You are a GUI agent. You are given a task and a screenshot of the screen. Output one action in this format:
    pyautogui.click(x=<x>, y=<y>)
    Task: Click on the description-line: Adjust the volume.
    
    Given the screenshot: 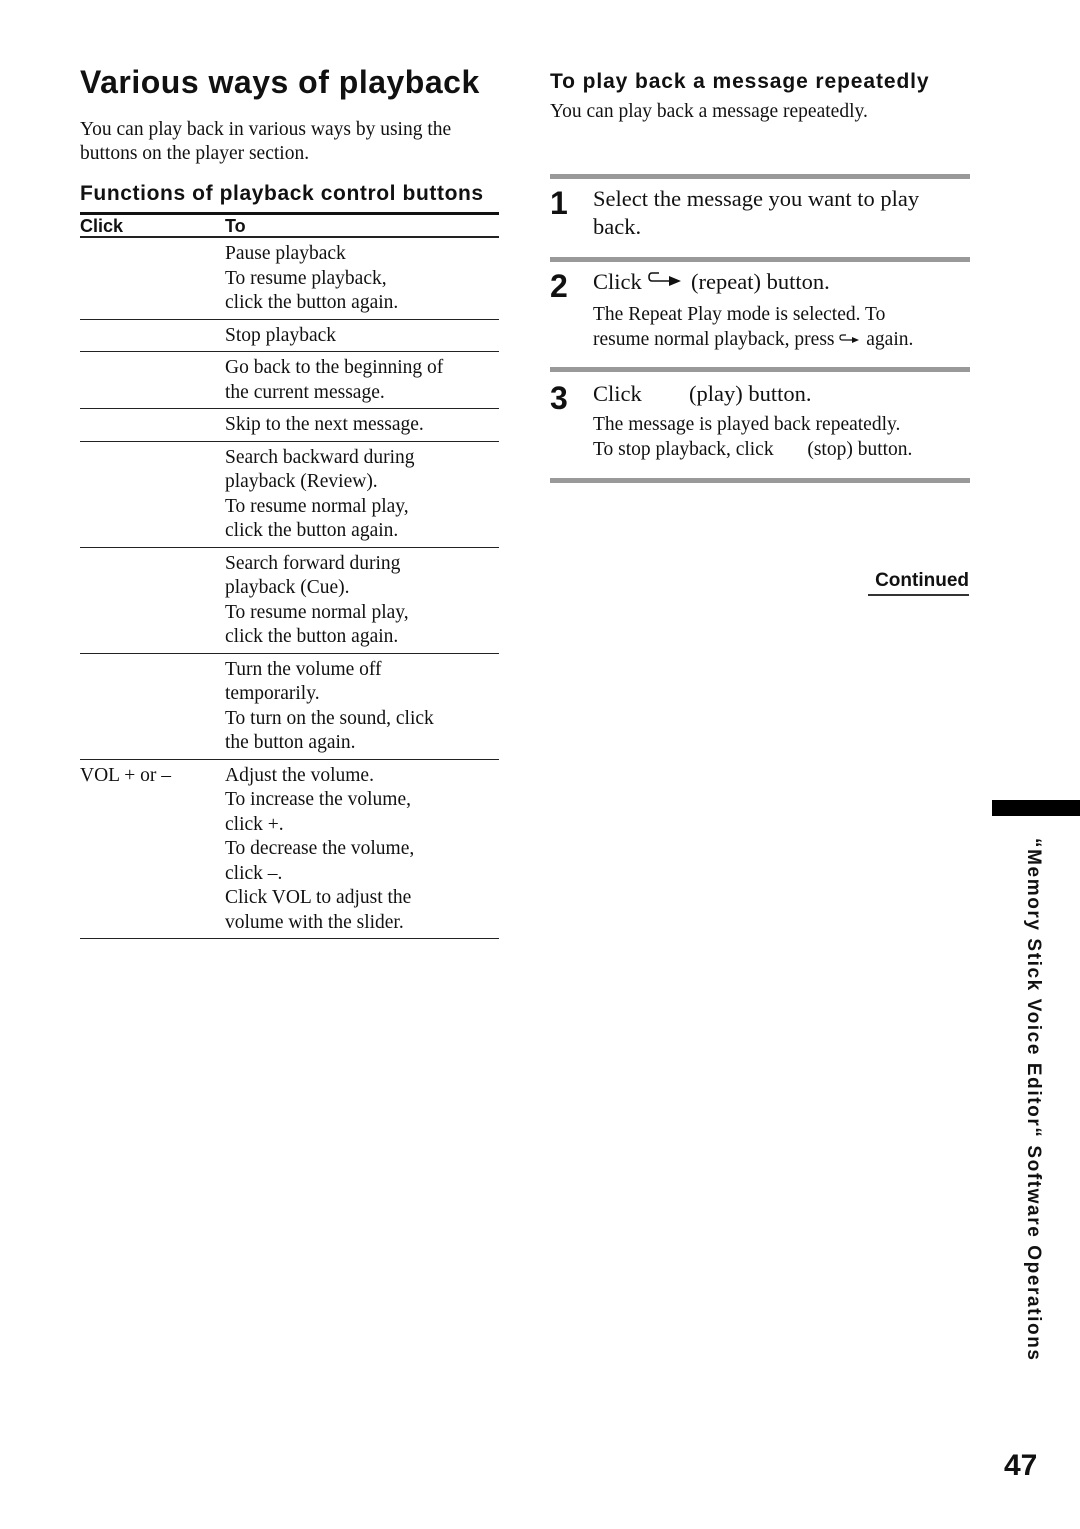 What is the action you would take?
    pyautogui.click(x=299, y=775)
    